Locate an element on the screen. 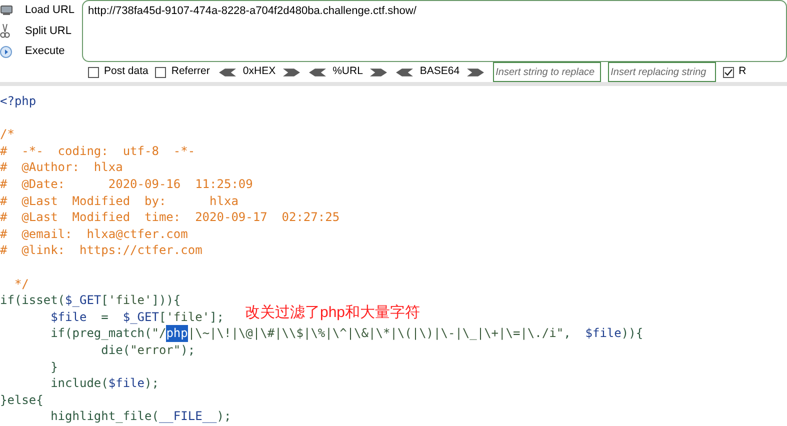  replace-field: Insert string to replace is located at coordinates (546, 72).